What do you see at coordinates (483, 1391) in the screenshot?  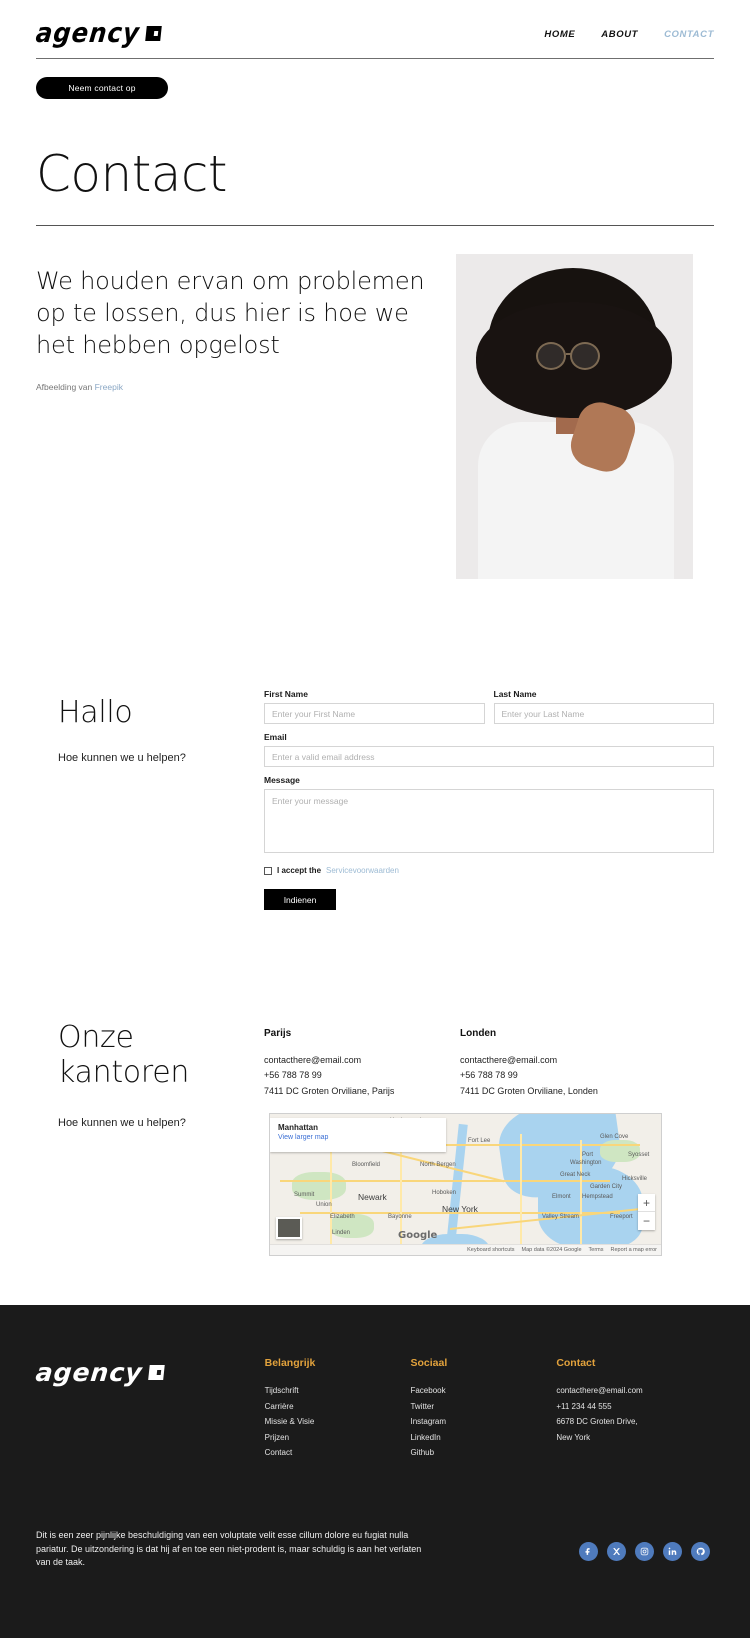 I see `footer-link-facebook: Facebook` at bounding box center [483, 1391].